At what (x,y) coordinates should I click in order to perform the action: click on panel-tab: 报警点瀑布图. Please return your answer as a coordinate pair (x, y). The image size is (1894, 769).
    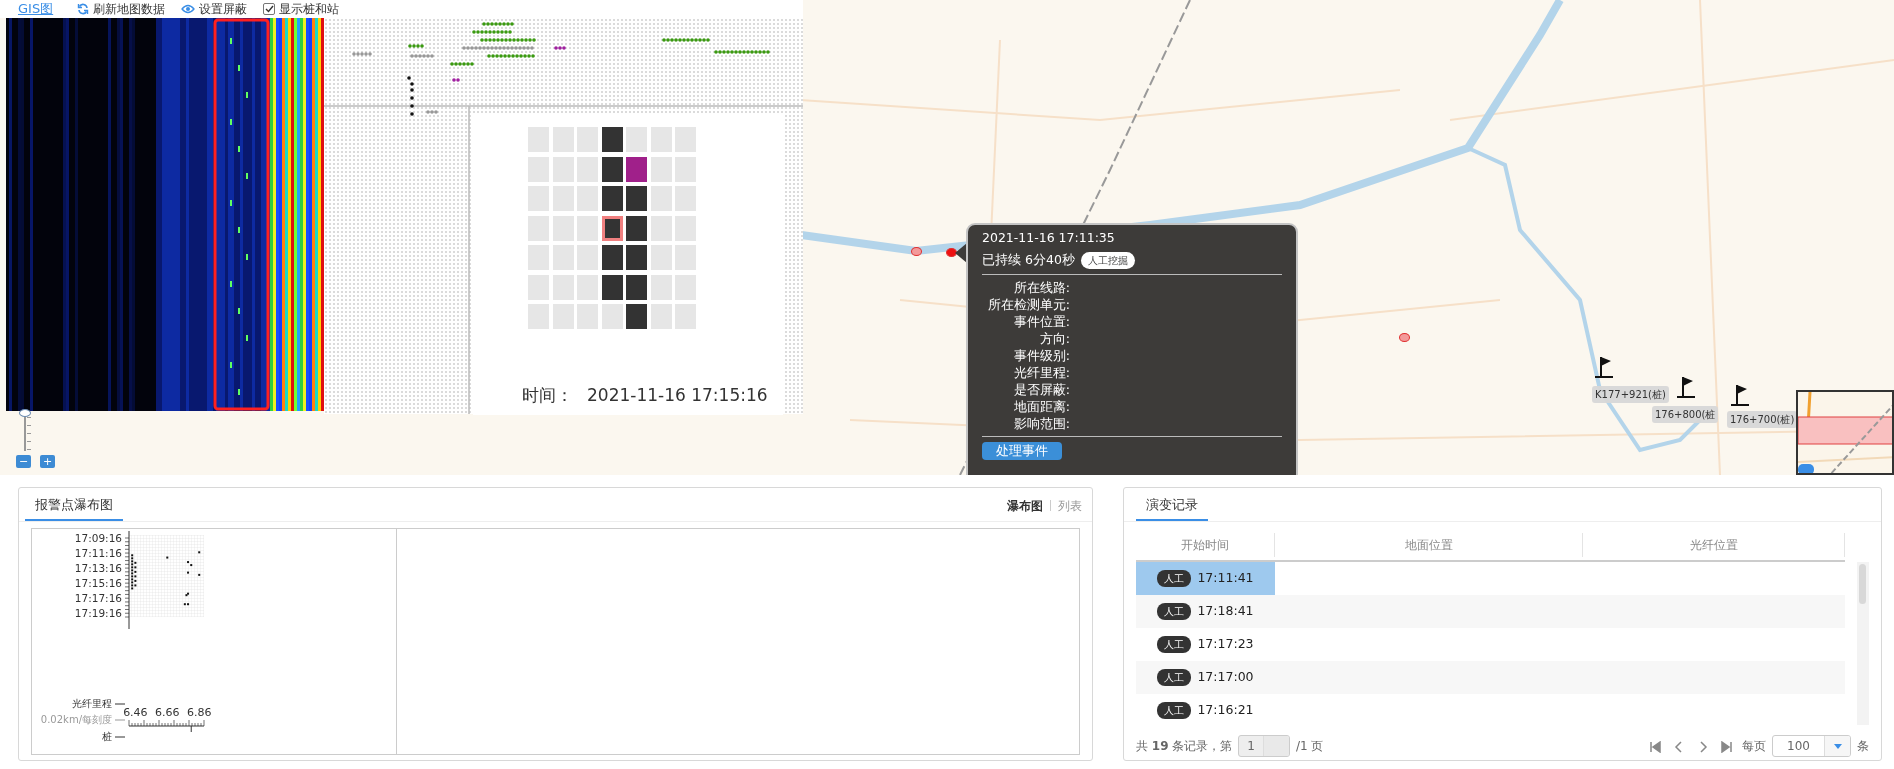
    Looking at the image, I should click on (74, 506).